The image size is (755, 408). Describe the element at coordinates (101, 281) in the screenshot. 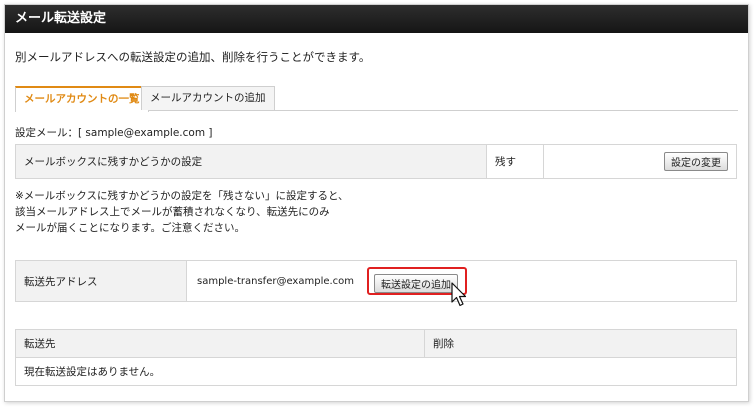

I see `forward-address-label: 転送先アドレス` at that location.